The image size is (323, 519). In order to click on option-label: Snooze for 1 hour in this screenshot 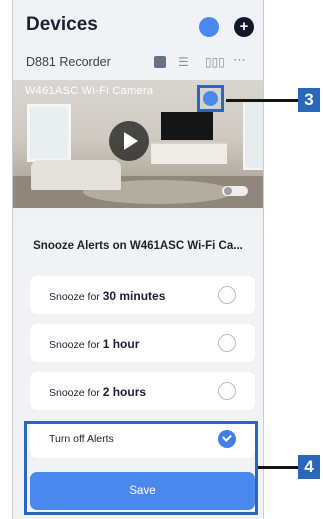, I will do `click(94, 344)`.